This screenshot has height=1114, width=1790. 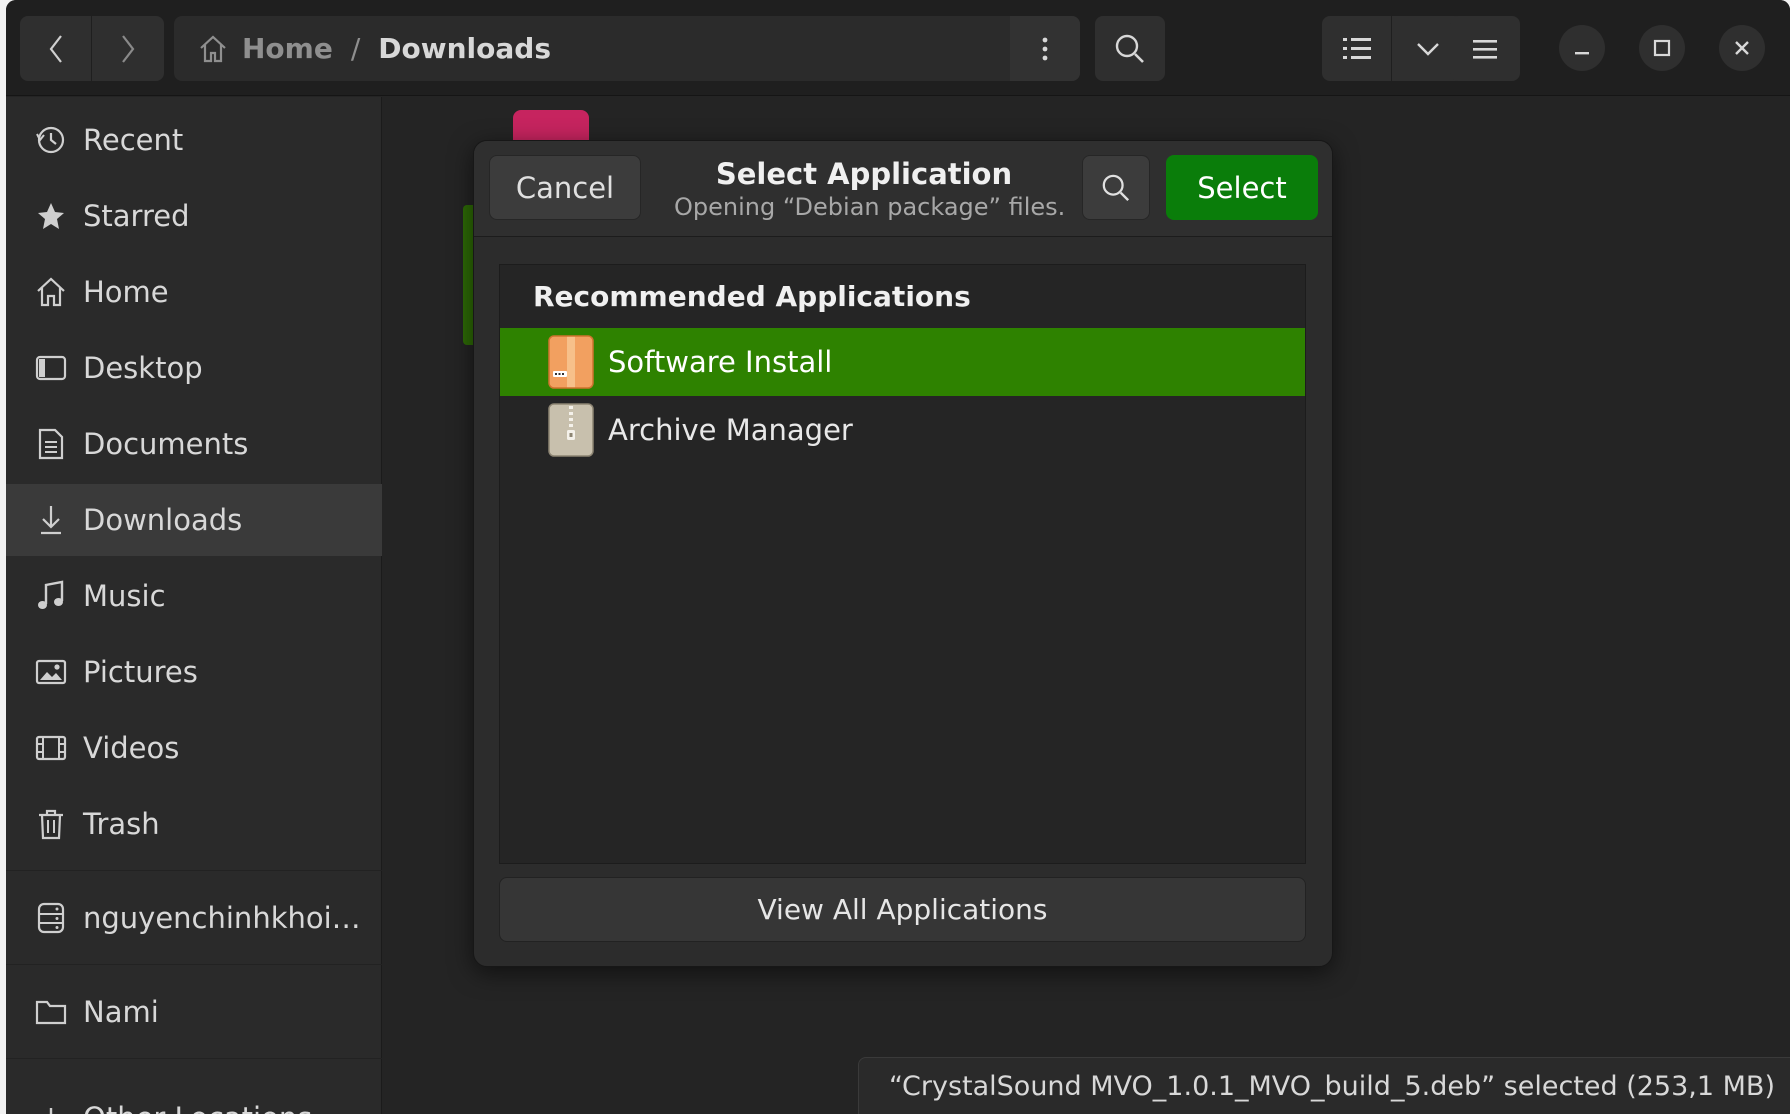 I want to click on sidebar-item-label: Nami, so click(x=121, y=1012).